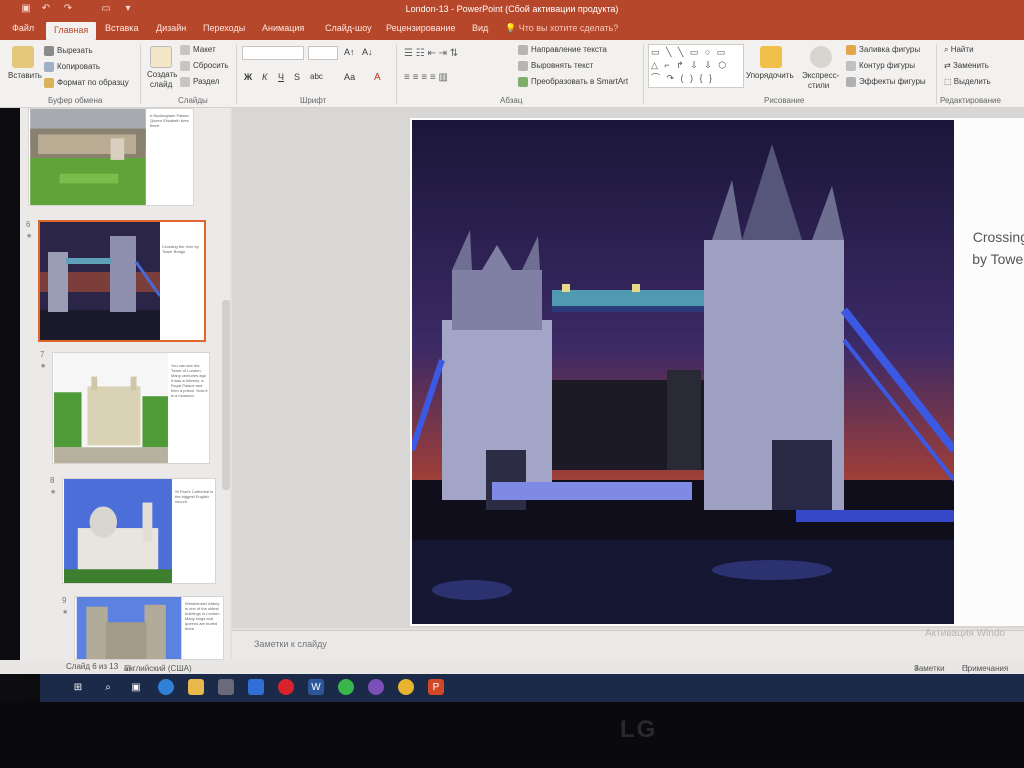 This screenshot has height=768, width=1024. What do you see at coordinates (376, 687) in the screenshot?
I see `viber-icon` at bounding box center [376, 687].